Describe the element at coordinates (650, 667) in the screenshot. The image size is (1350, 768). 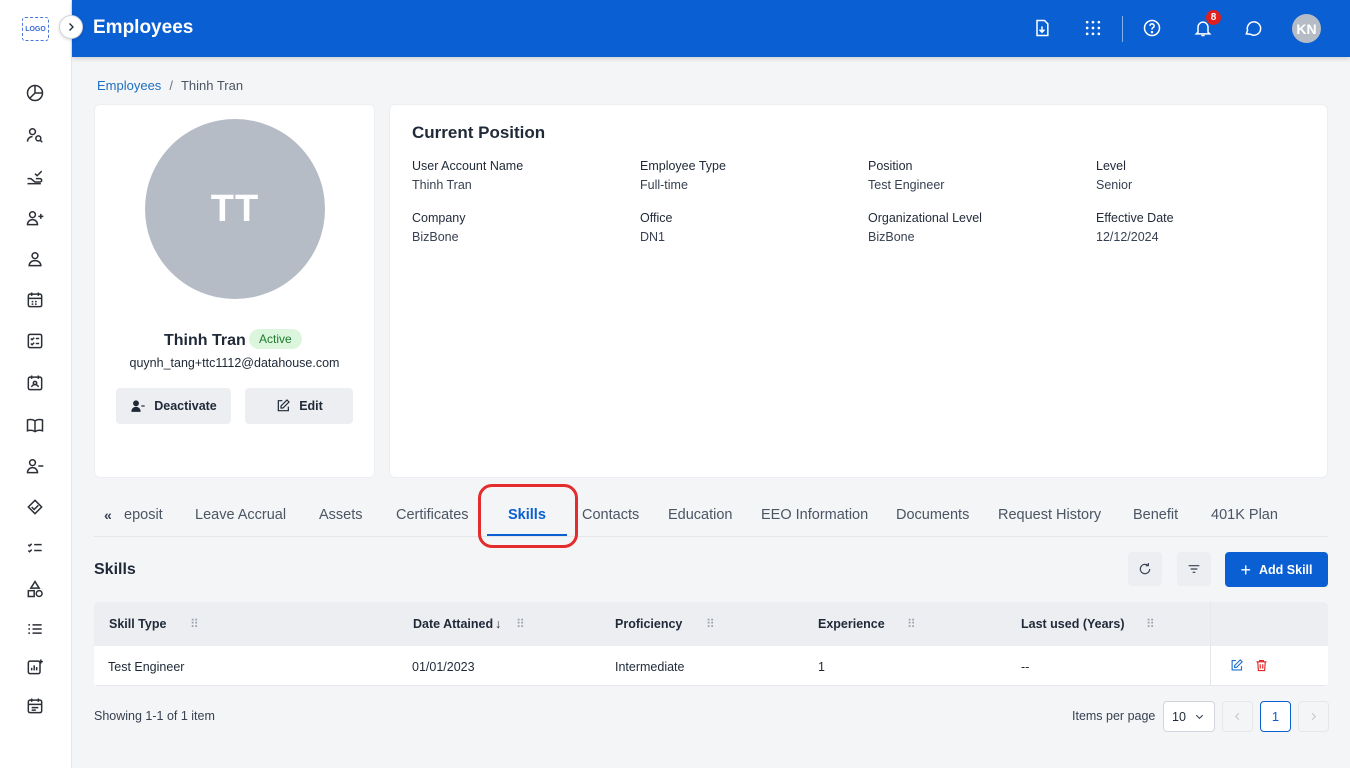
I see `cell-proficiency: Intermediate` at that location.